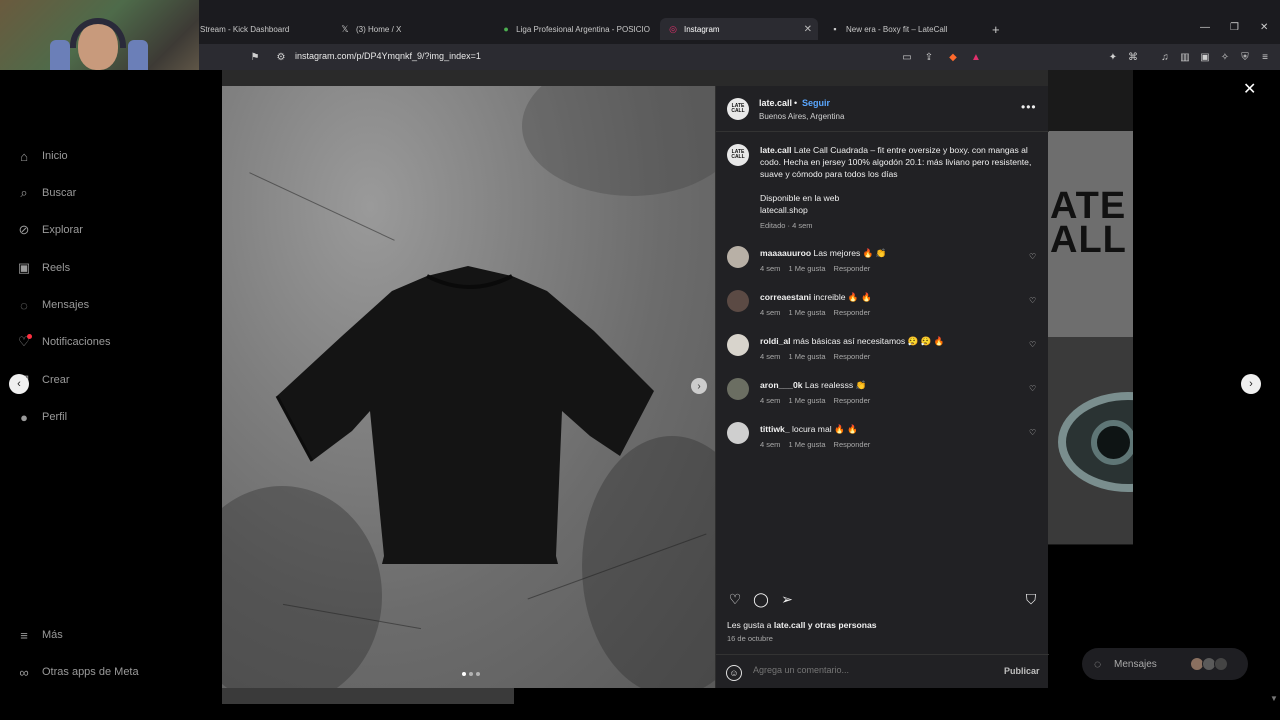  I want to click on site-settings-icon: ⚙, so click(281, 57).